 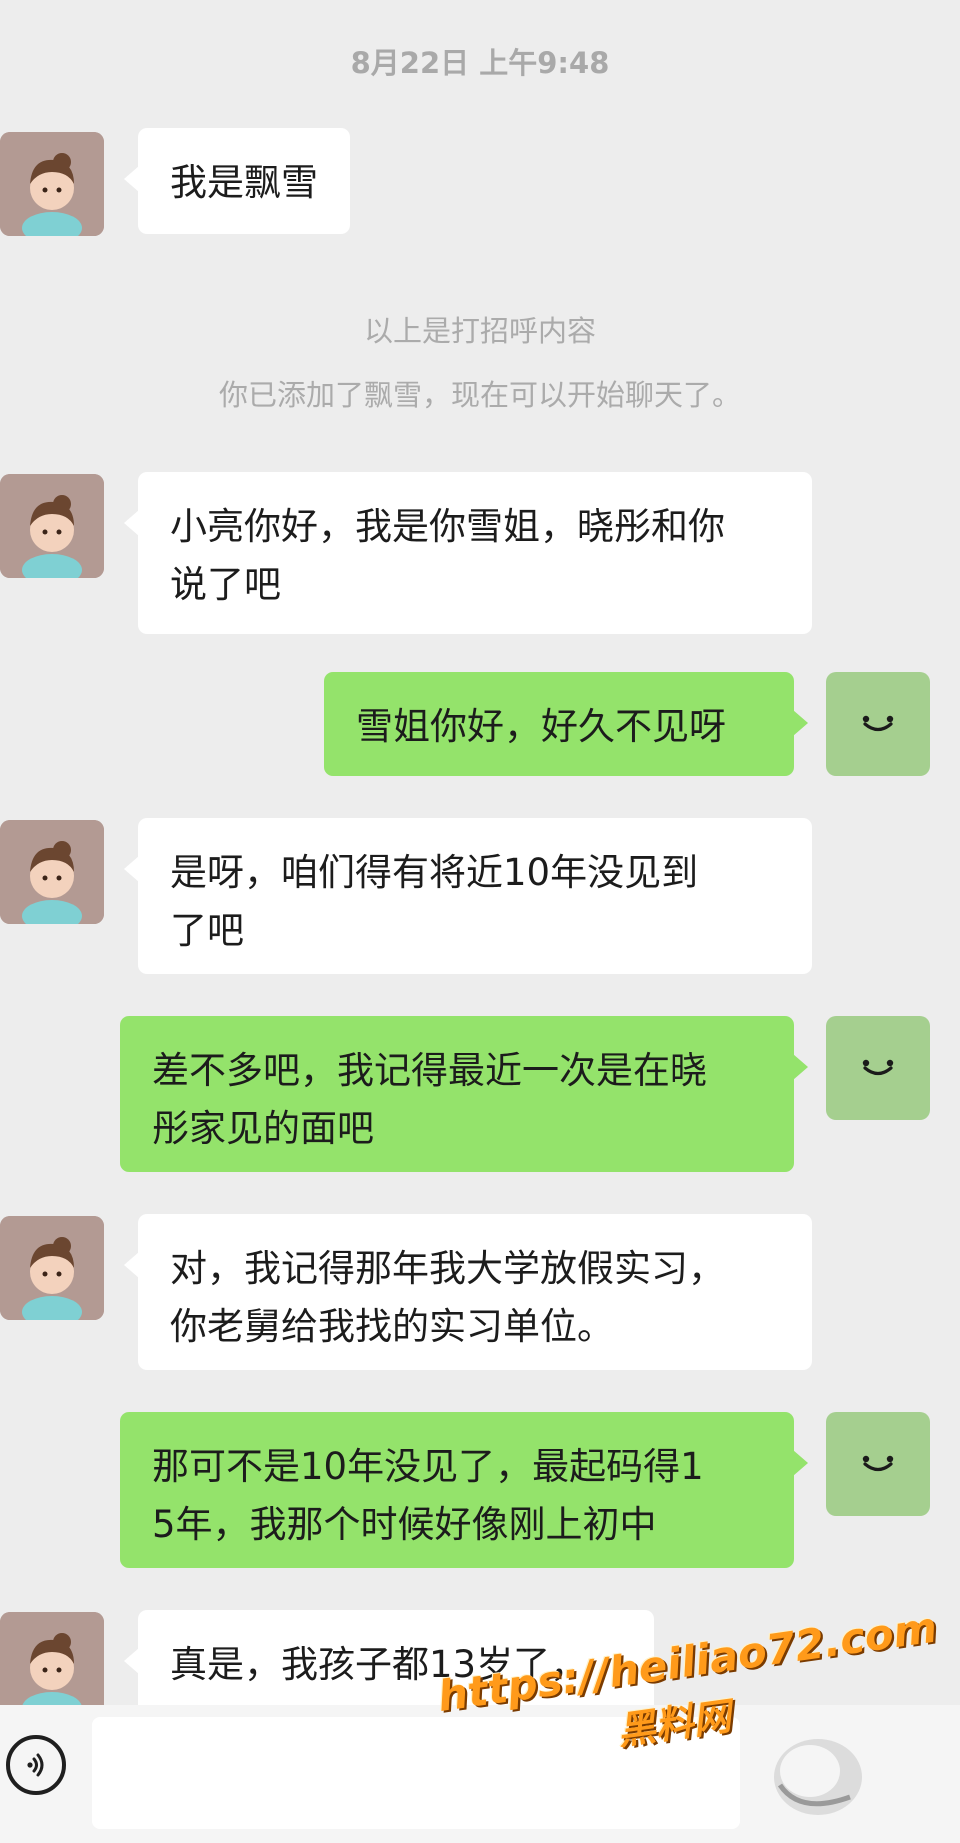 What do you see at coordinates (479, 395) in the screenshot?
I see `system-notice-added: 你已添加了飘雪，现在可以开始聊天了。` at bounding box center [479, 395].